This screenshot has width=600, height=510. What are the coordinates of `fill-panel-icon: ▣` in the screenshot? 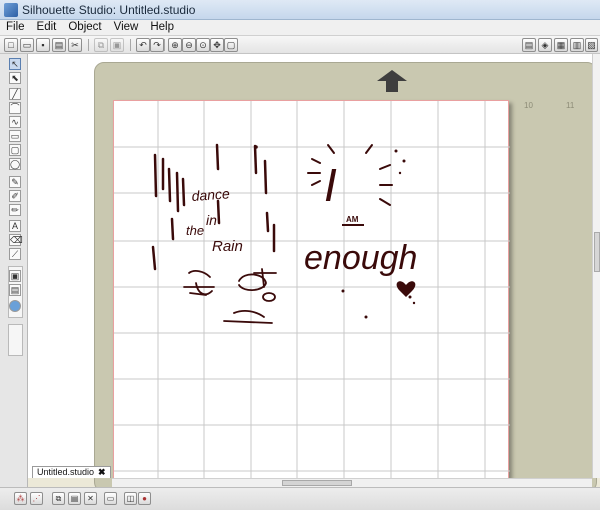 It's located at (15, 276).